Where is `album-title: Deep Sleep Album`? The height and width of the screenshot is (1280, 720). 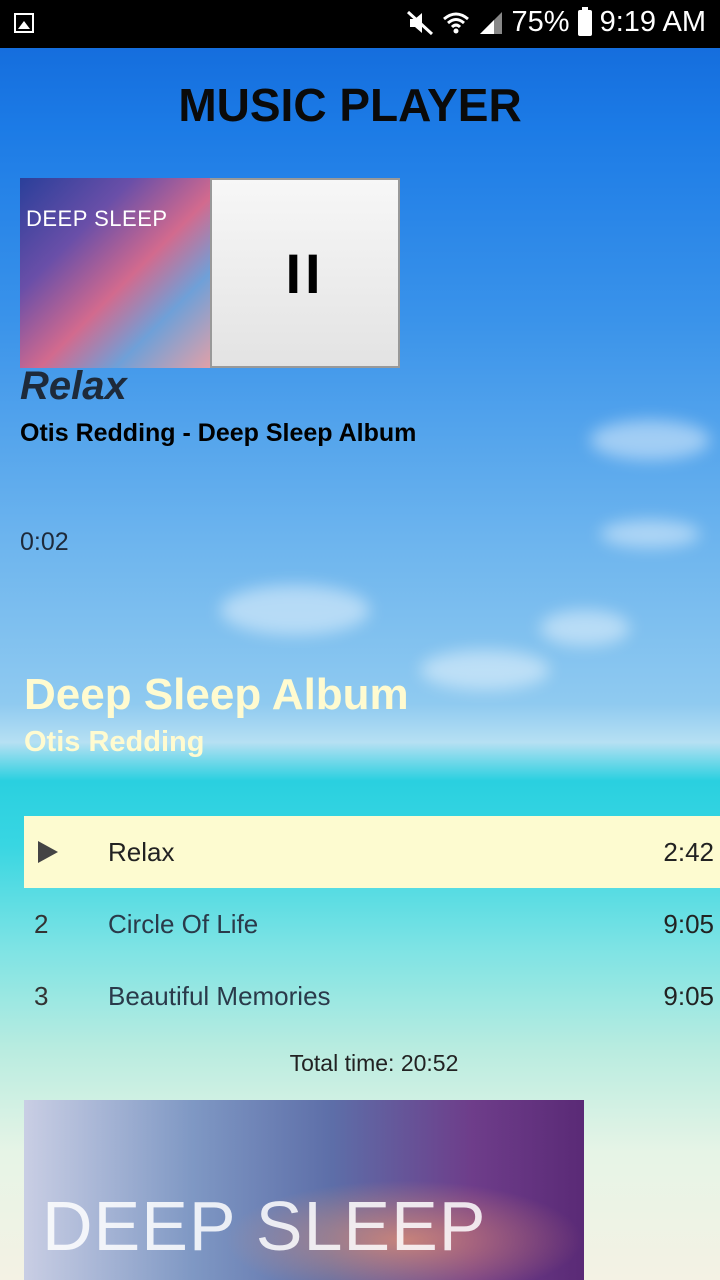
album-title: Deep Sleep Album is located at coordinates (216, 694).